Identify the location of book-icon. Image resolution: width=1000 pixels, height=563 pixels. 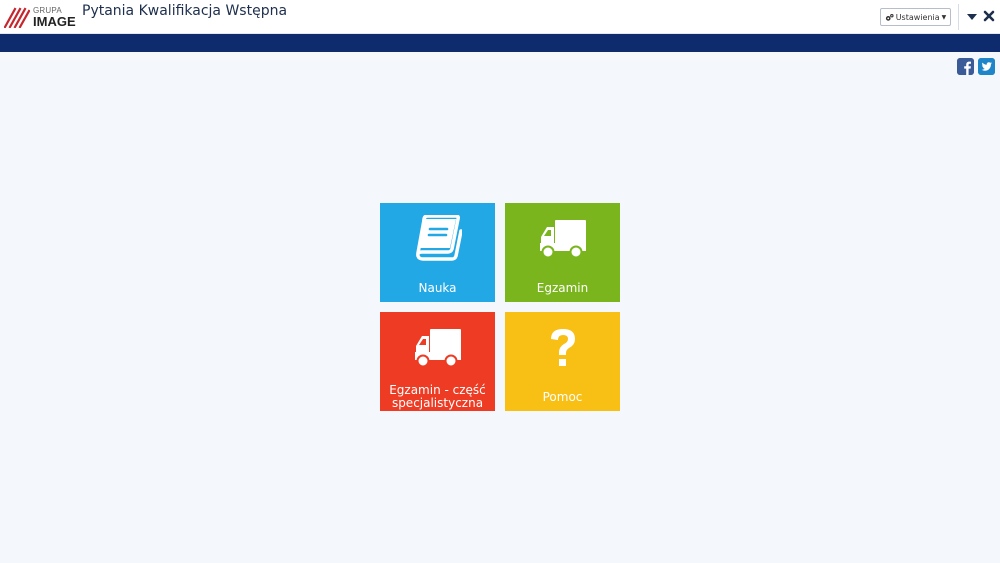
(438, 238).